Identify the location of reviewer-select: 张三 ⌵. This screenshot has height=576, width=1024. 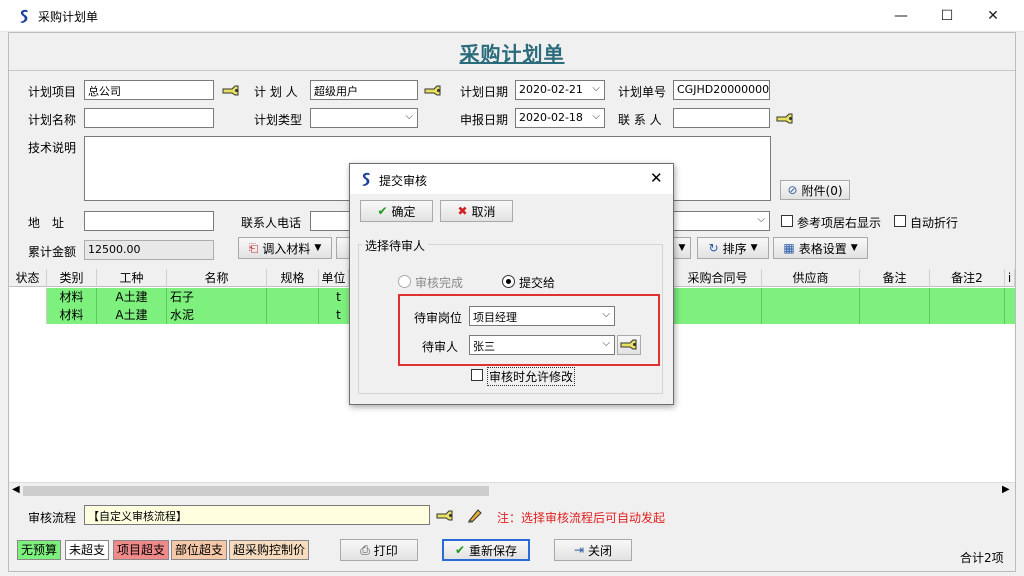
(542, 345).